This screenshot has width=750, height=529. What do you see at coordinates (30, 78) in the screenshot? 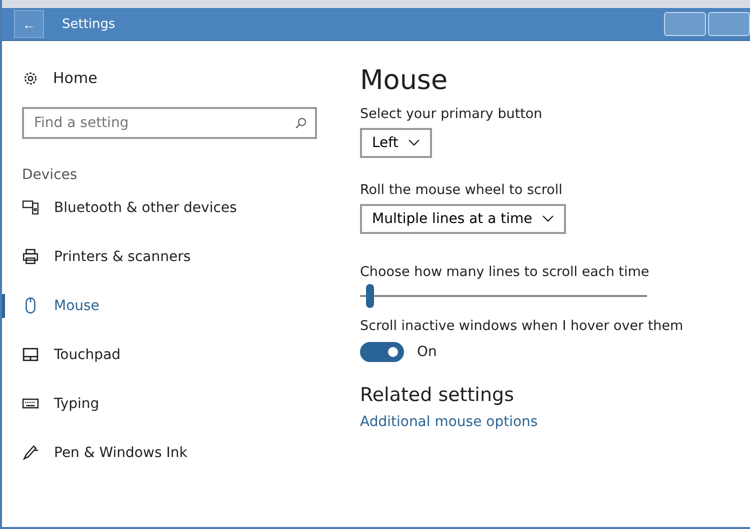
I see `settings-icon` at bounding box center [30, 78].